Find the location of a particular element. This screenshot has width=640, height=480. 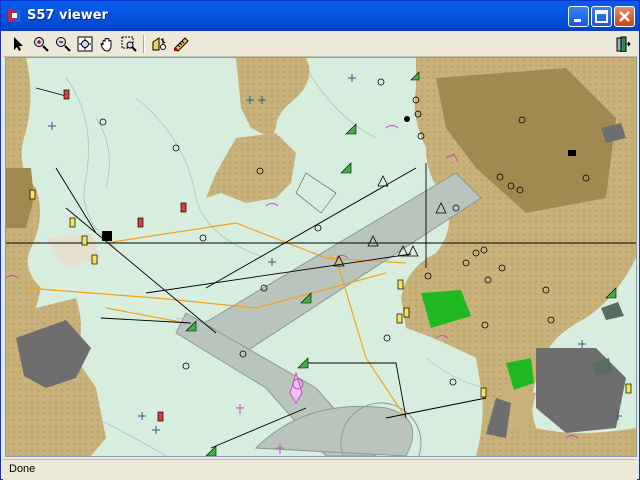

exit-button is located at coordinates (623, 44).